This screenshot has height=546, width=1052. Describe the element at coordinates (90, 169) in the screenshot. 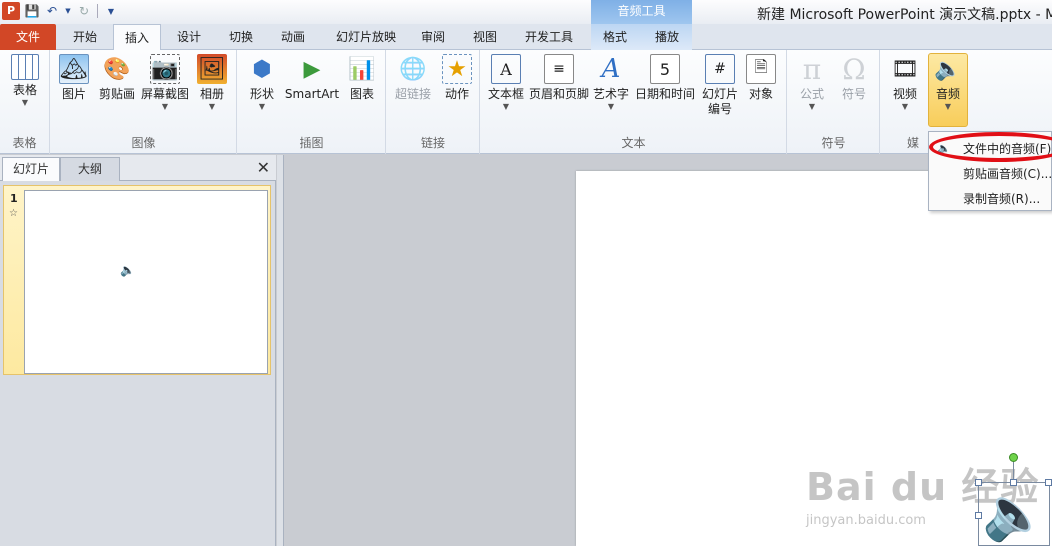

I see `tab-outline: 大纲` at that location.